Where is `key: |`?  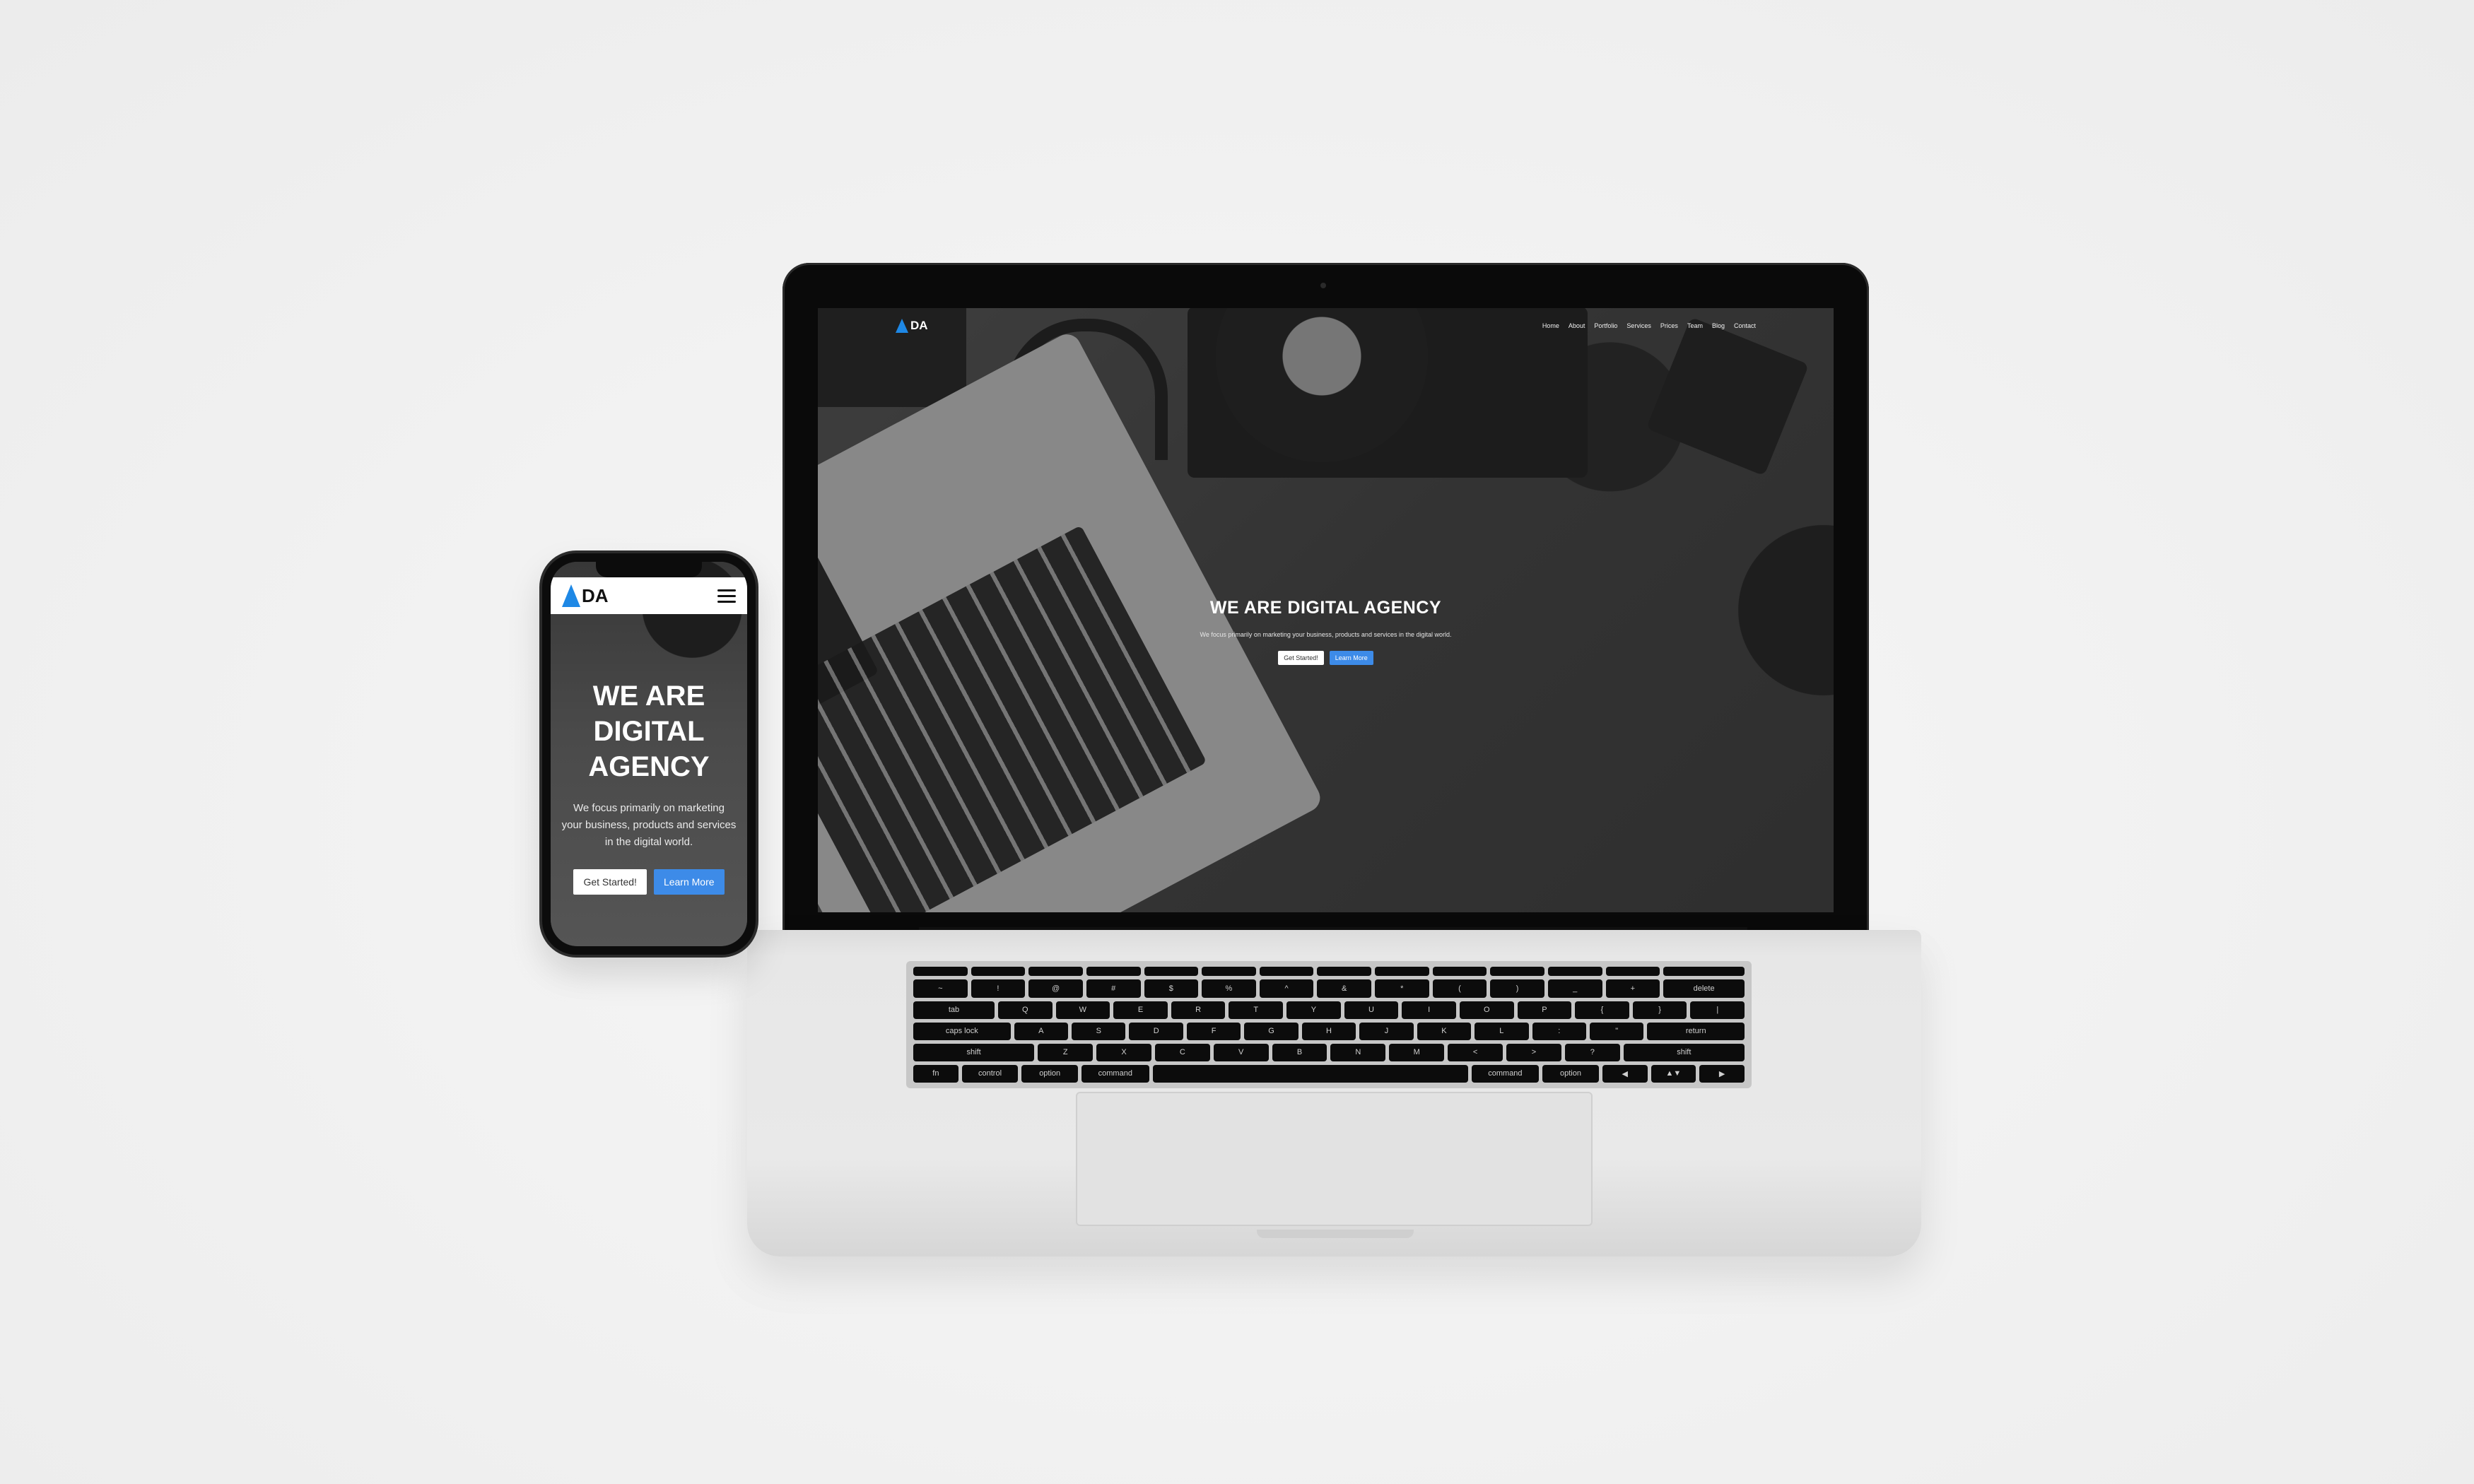
key: | is located at coordinates (1717, 1010).